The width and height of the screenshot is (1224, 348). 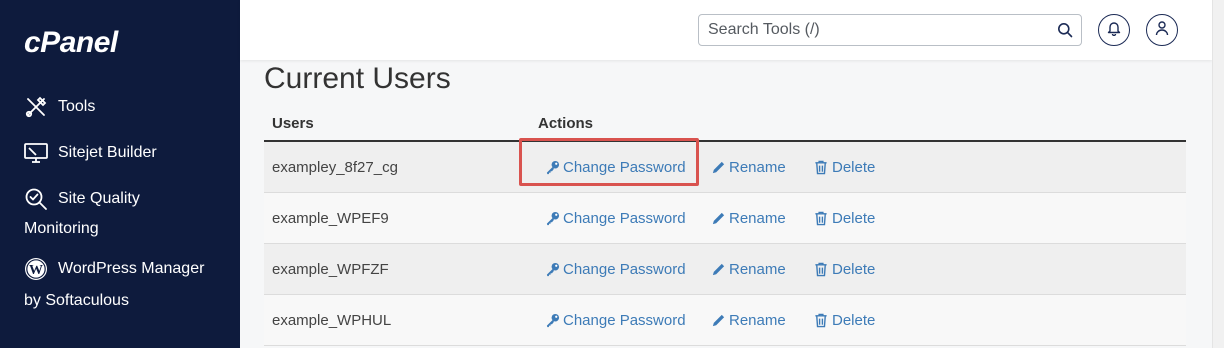 I want to click on sidebar-item-label: Tools, so click(x=77, y=106).